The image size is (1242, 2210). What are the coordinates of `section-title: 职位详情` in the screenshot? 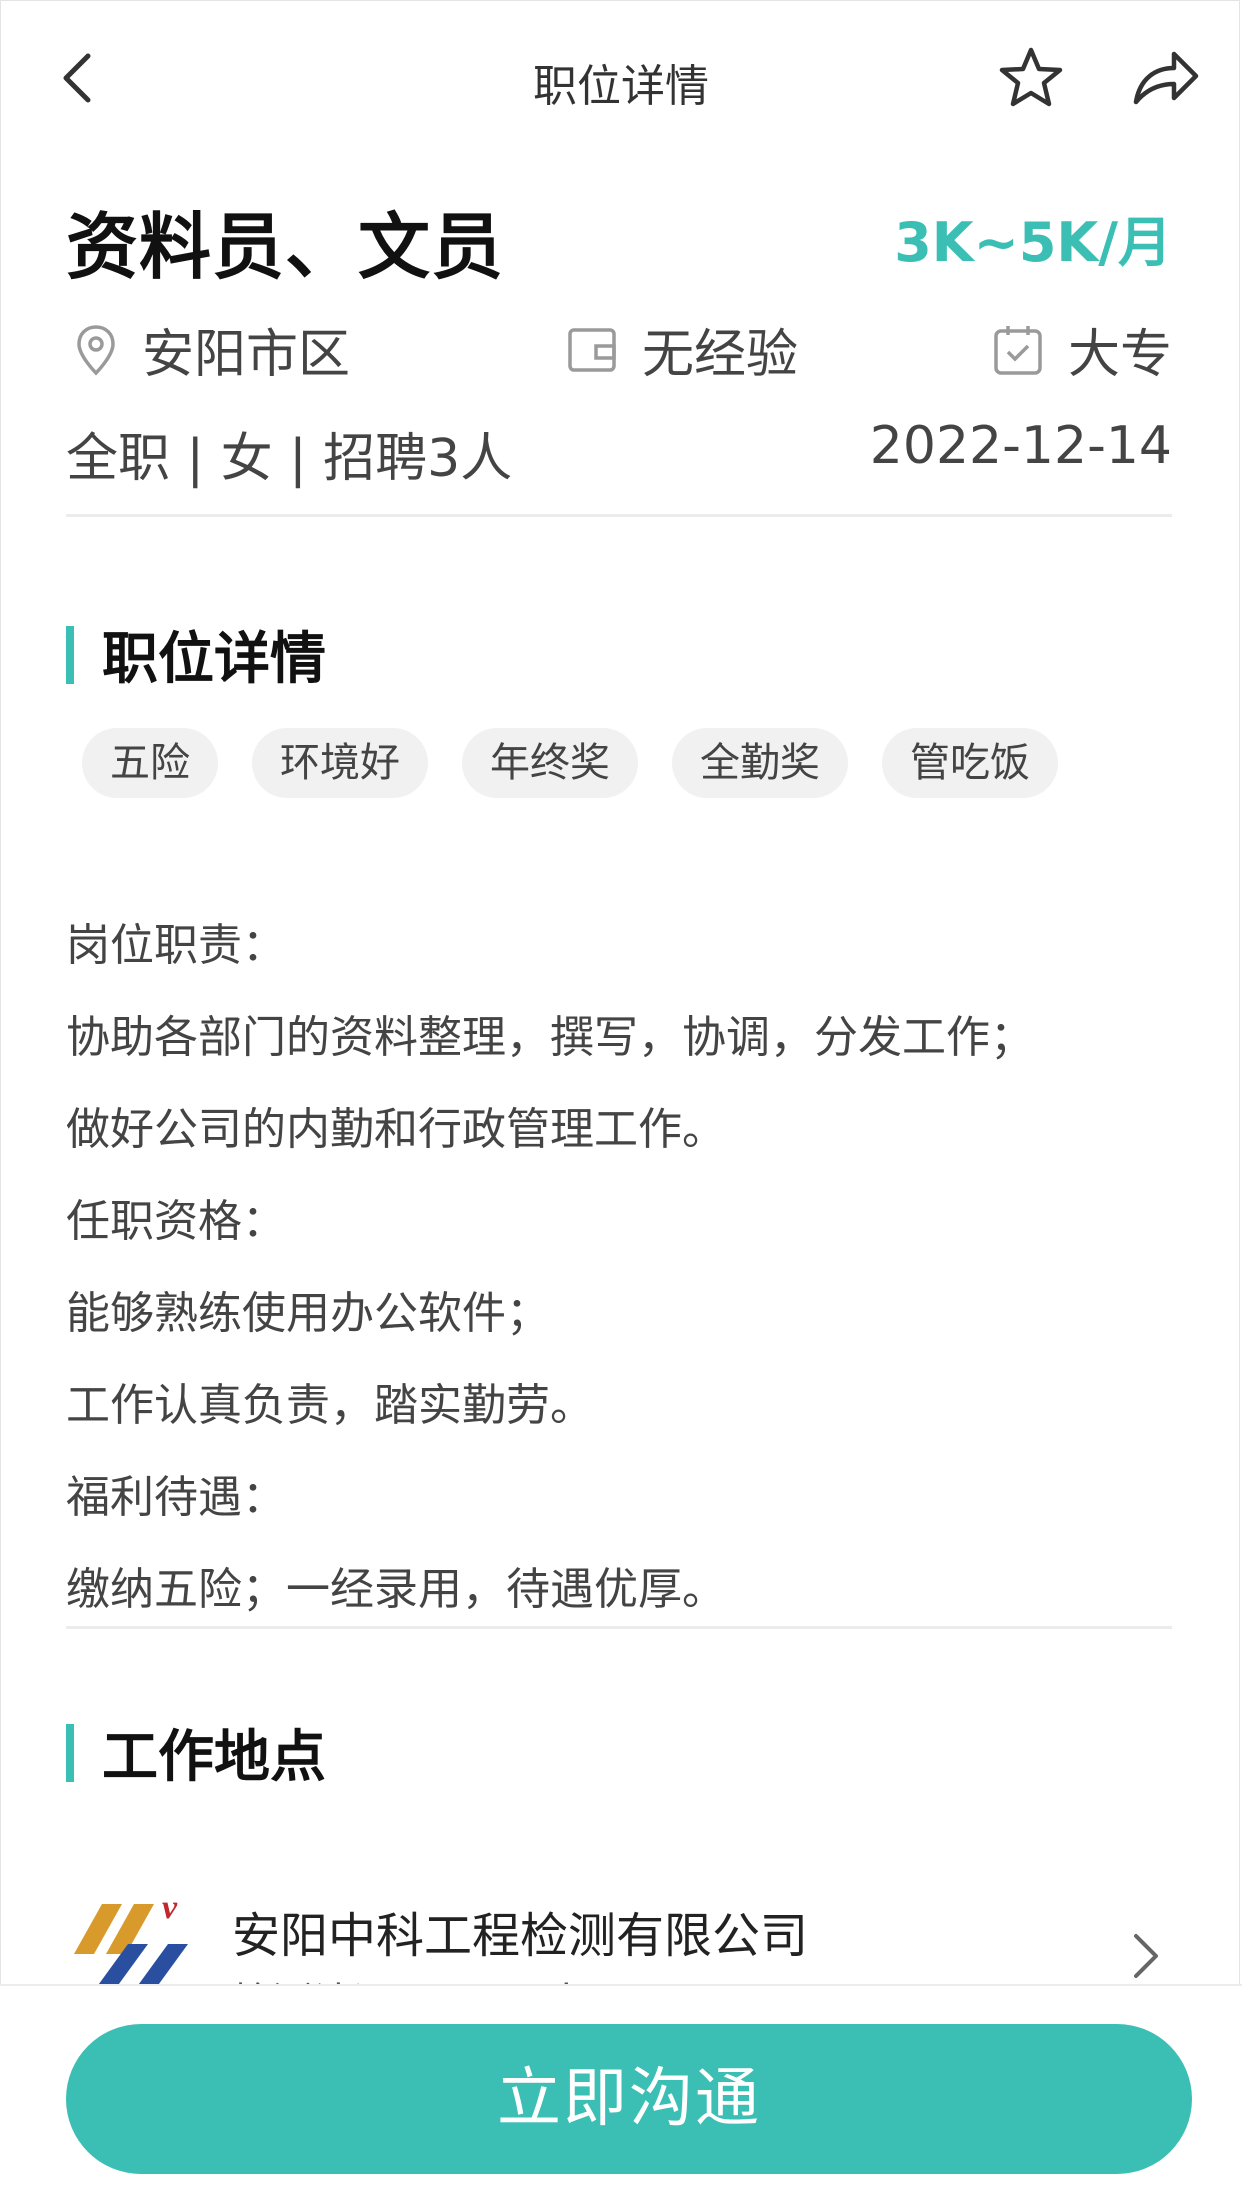 It's located at (214, 659).